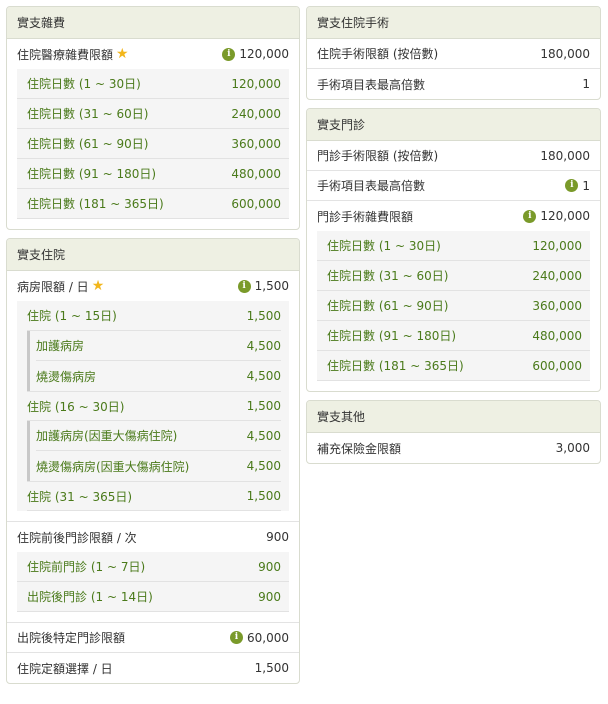  I want to click on clinic-header: 實支門診, so click(453, 125).